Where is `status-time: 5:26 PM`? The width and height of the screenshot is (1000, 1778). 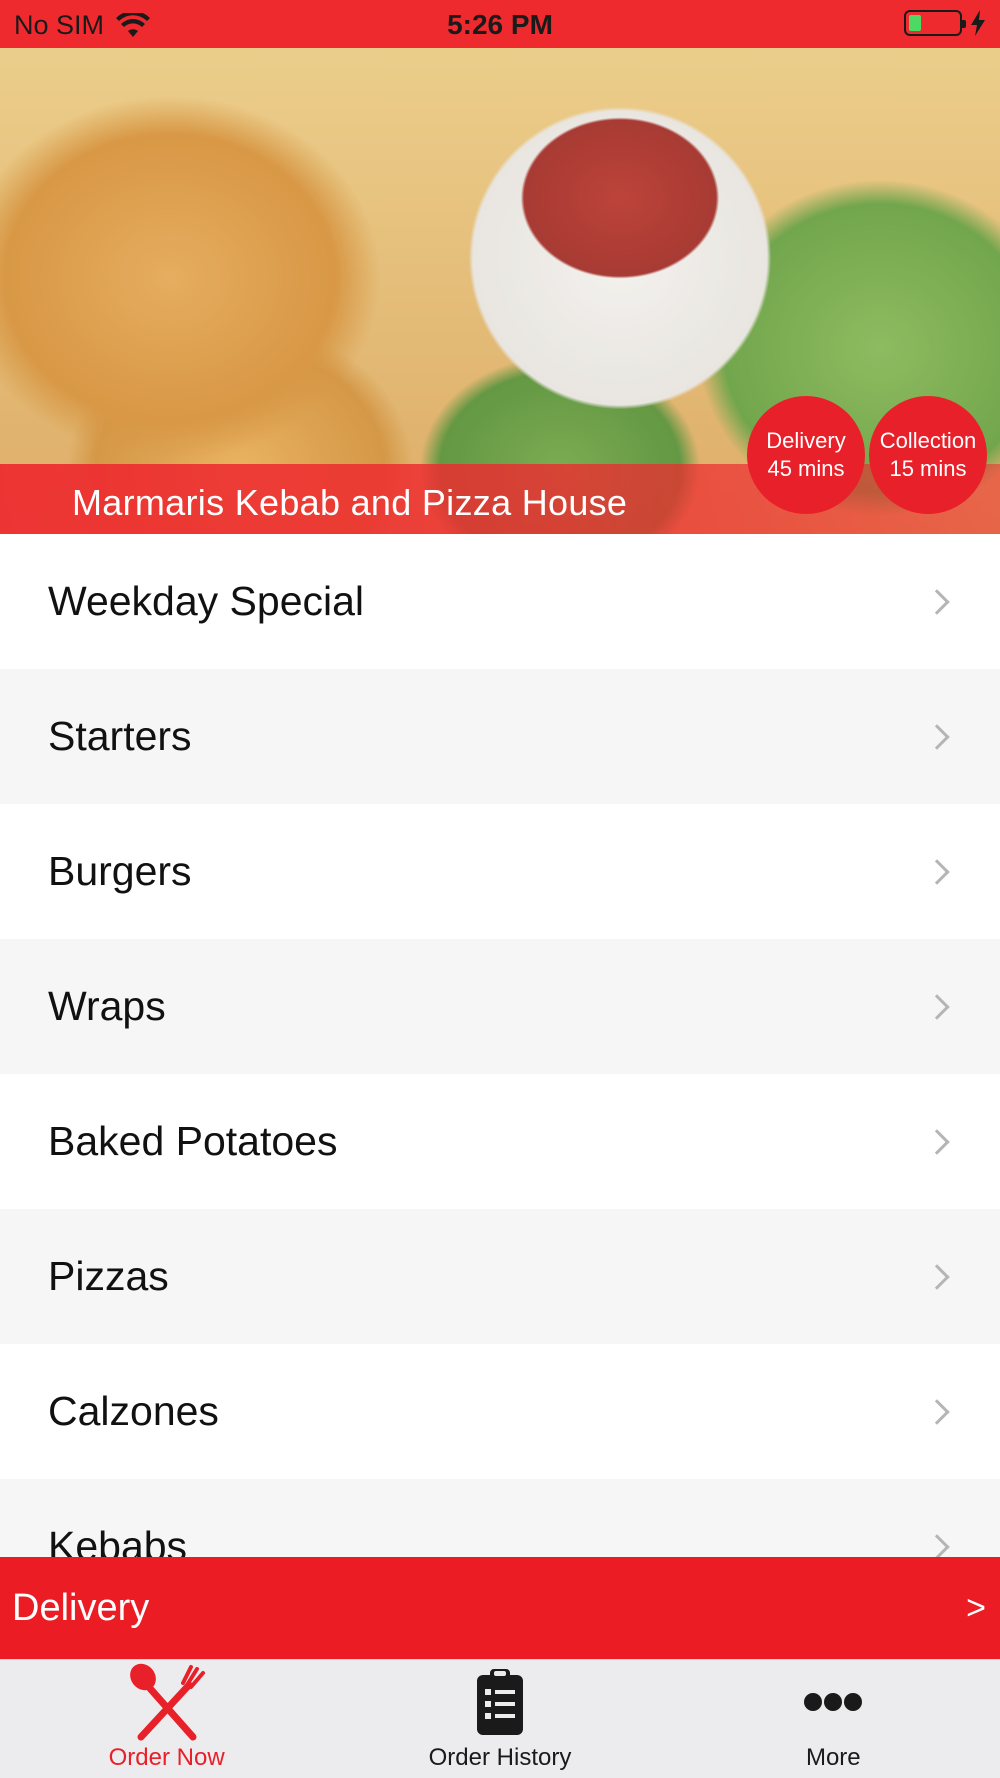 status-time: 5:26 PM is located at coordinates (500, 24).